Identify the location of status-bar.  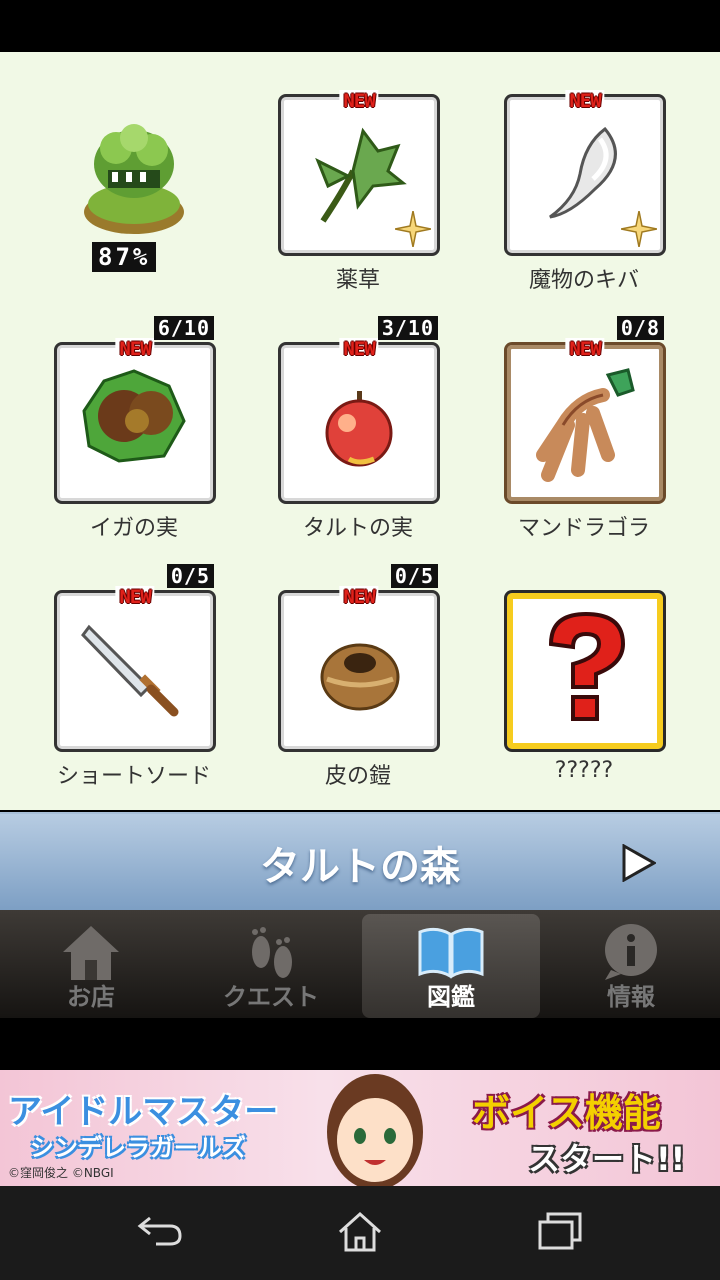
(360, 26).